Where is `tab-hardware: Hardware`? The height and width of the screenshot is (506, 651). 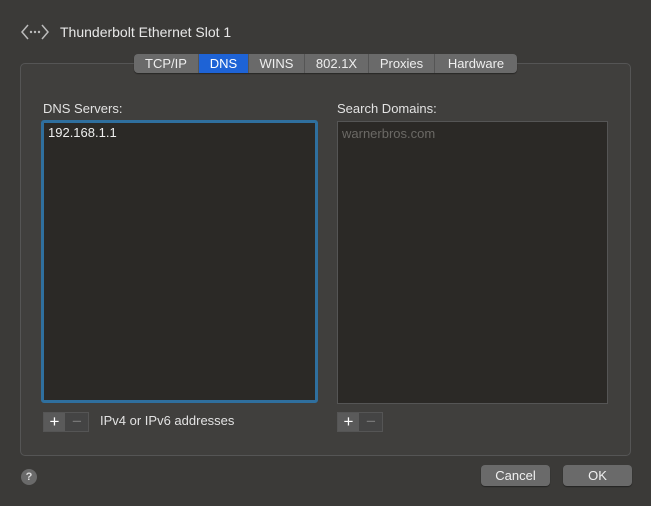
tab-hardware: Hardware is located at coordinates (476, 63).